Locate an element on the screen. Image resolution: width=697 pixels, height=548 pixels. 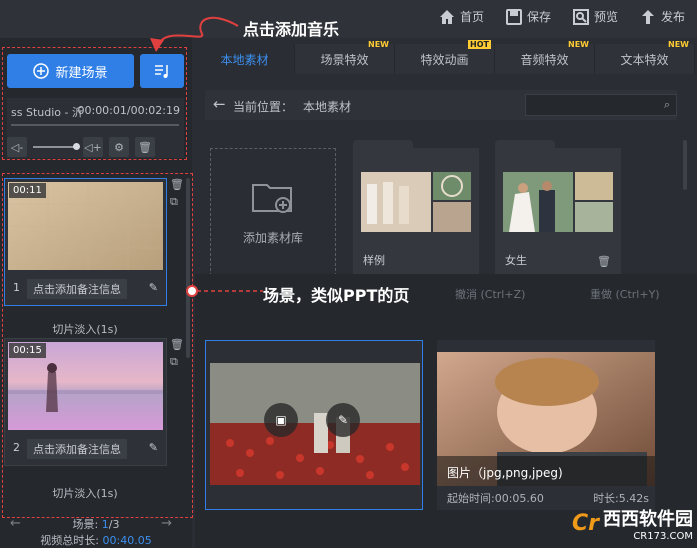
preview-button: 预览 is located at coordinates (595, 16).